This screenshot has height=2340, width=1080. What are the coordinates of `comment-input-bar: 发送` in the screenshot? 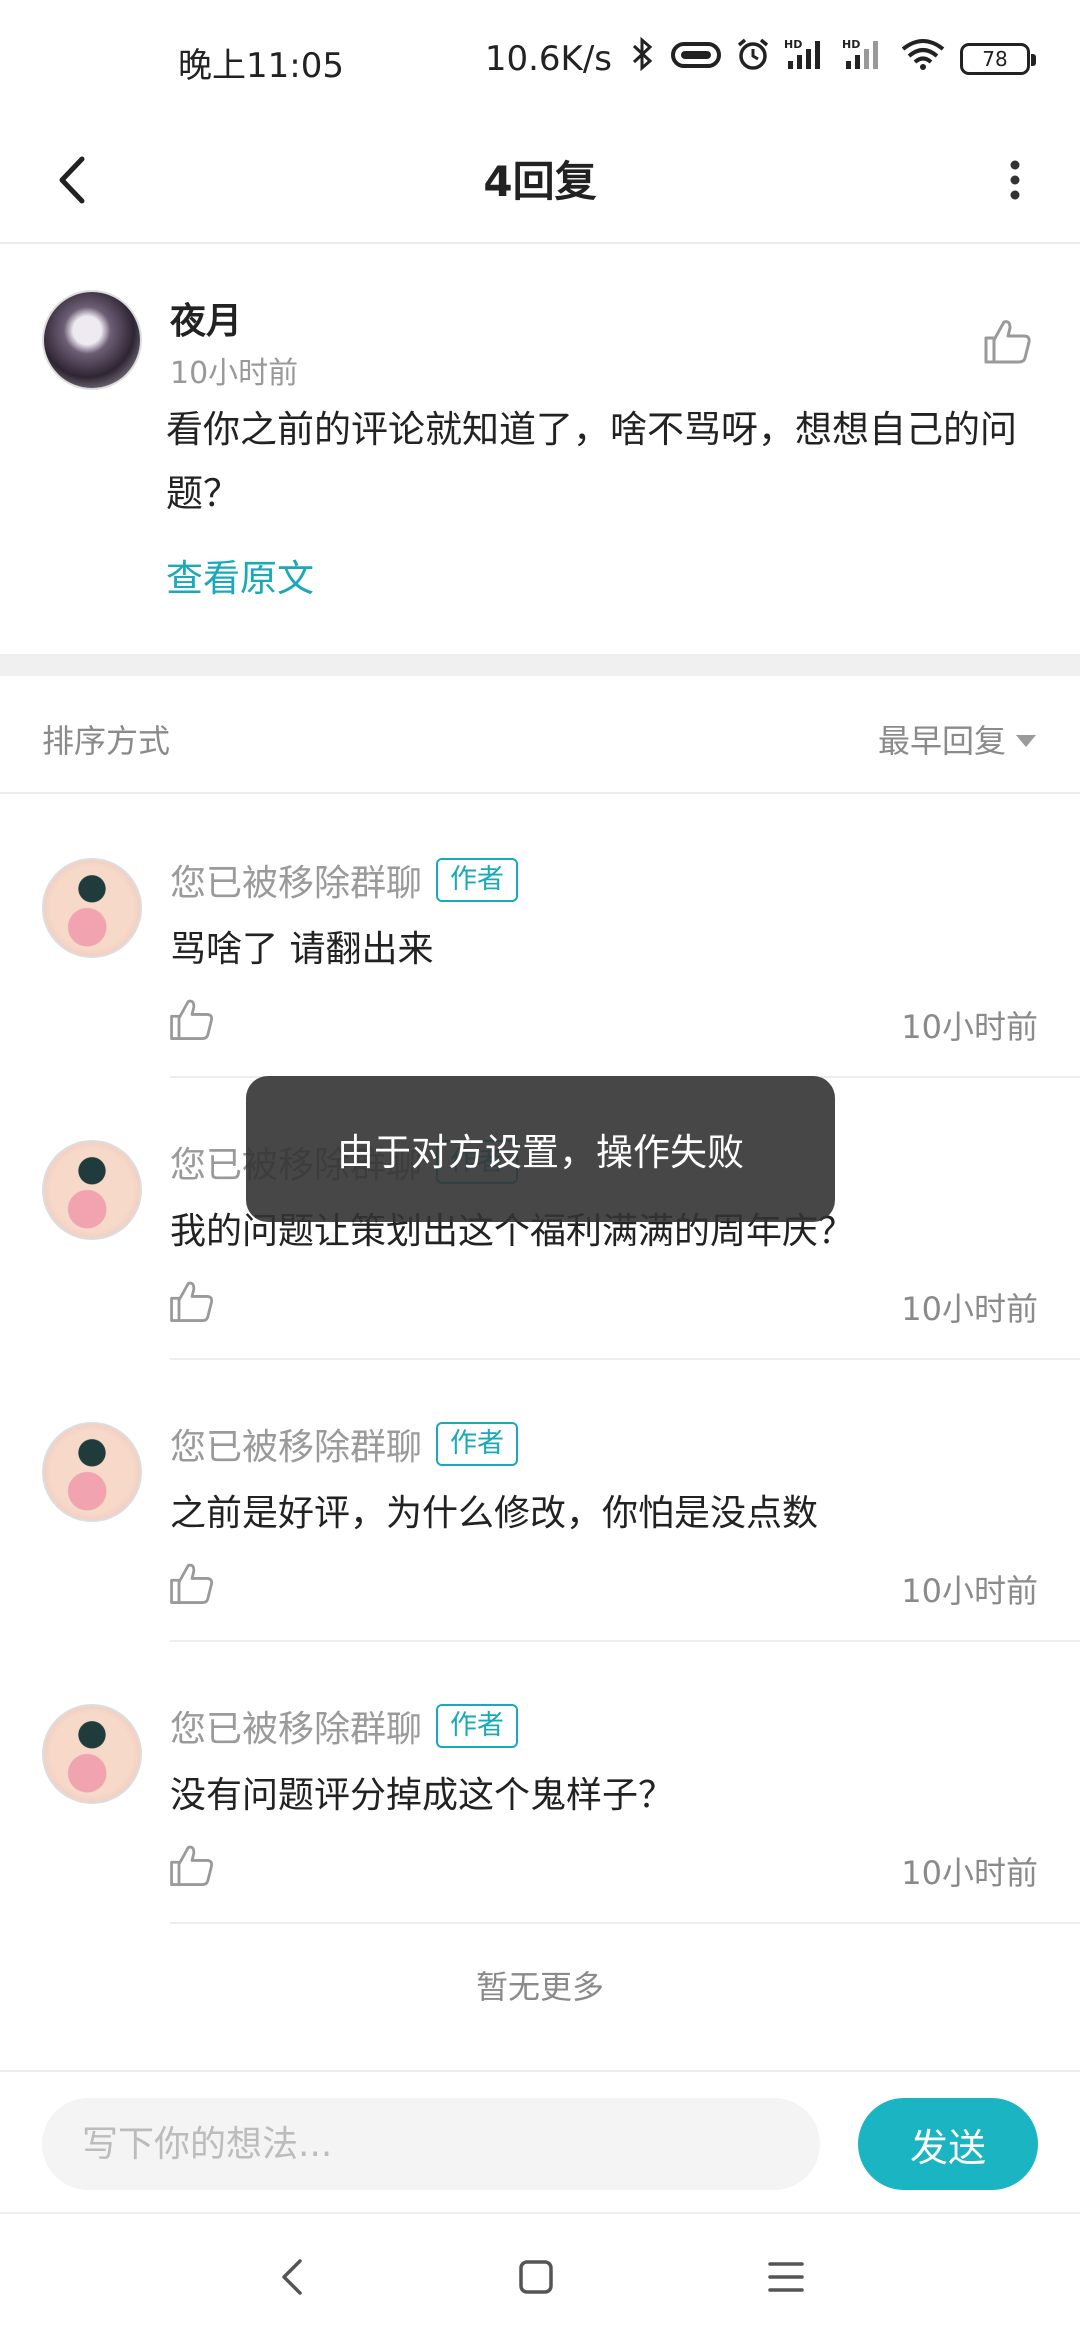 It's located at (540, 2140).